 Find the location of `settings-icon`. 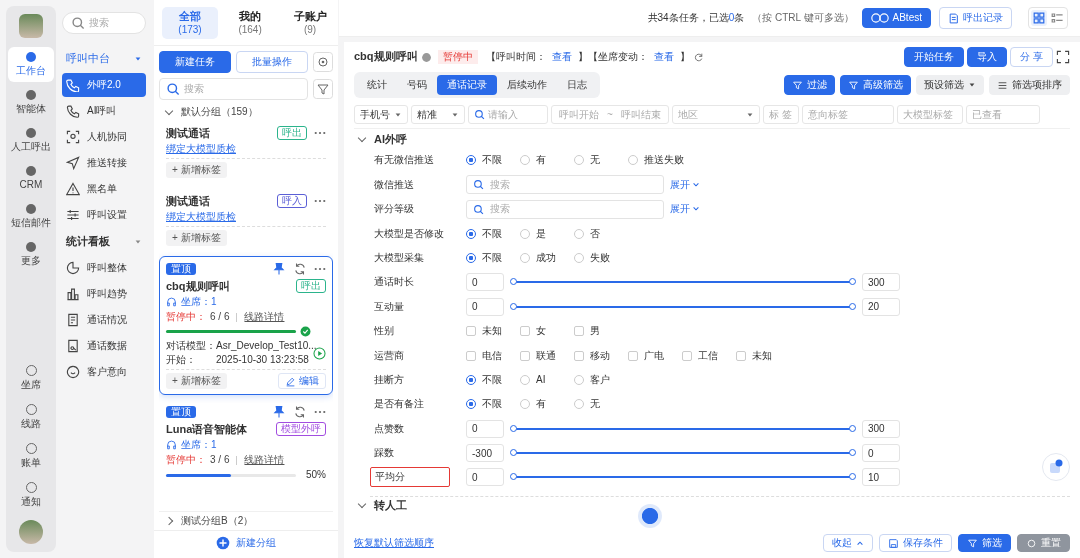

settings-icon is located at coordinates (323, 62).